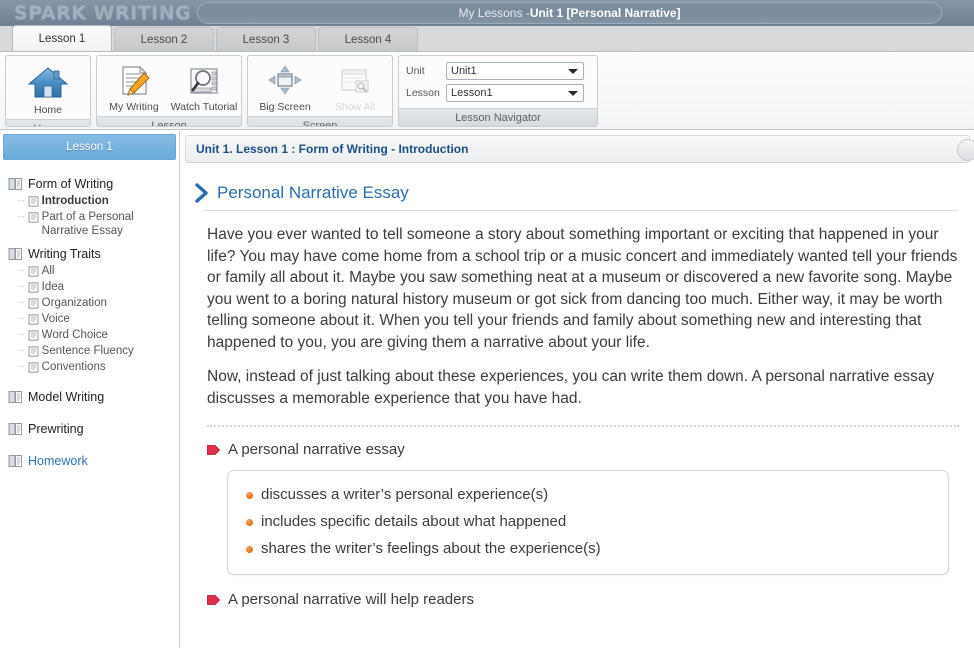 The width and height of the screenshot is (974, 648). What do you see at coordinates (464, 71) in the screenshot?
I see `unit-select-value: Unit1` at bounding box center [464, 71].